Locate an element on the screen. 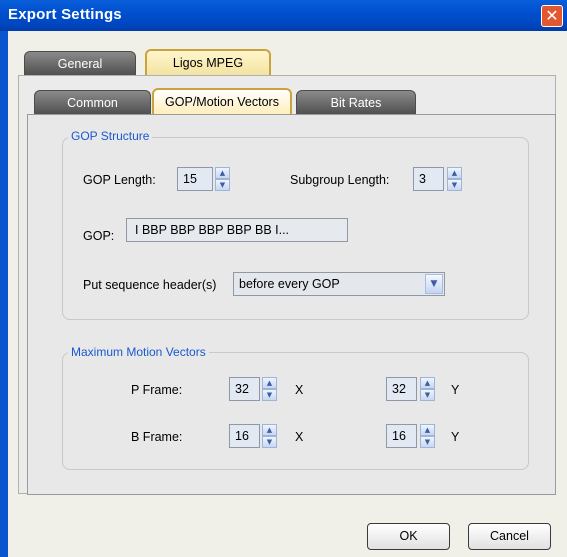  window-title: Export Settings is located at coordinates (65, 14).